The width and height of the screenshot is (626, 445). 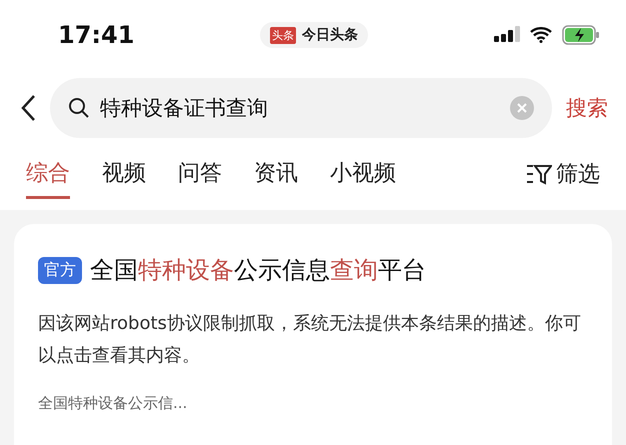 What do you see at coordinates (581, 35) in the screenshot?
I see `battery-icon` at bounding box center [581, 35].